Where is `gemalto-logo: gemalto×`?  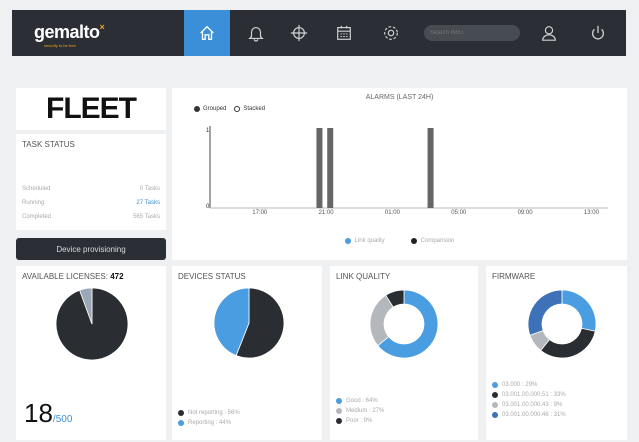
gemalto-logo: gemalto× is located at coordinates (69, 32).